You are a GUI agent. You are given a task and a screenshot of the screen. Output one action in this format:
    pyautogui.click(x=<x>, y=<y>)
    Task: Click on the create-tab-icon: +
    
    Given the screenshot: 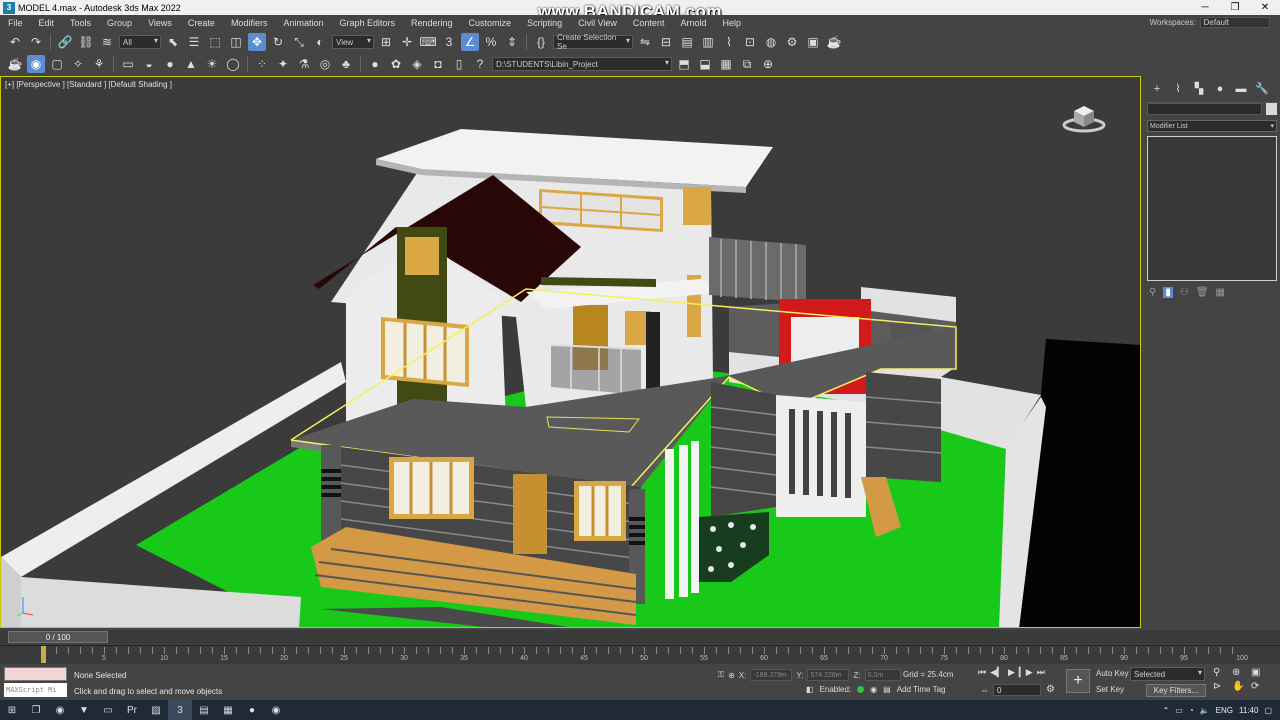 What is the action you would take?
    pyautogui.click(x=1157, y=89)
    